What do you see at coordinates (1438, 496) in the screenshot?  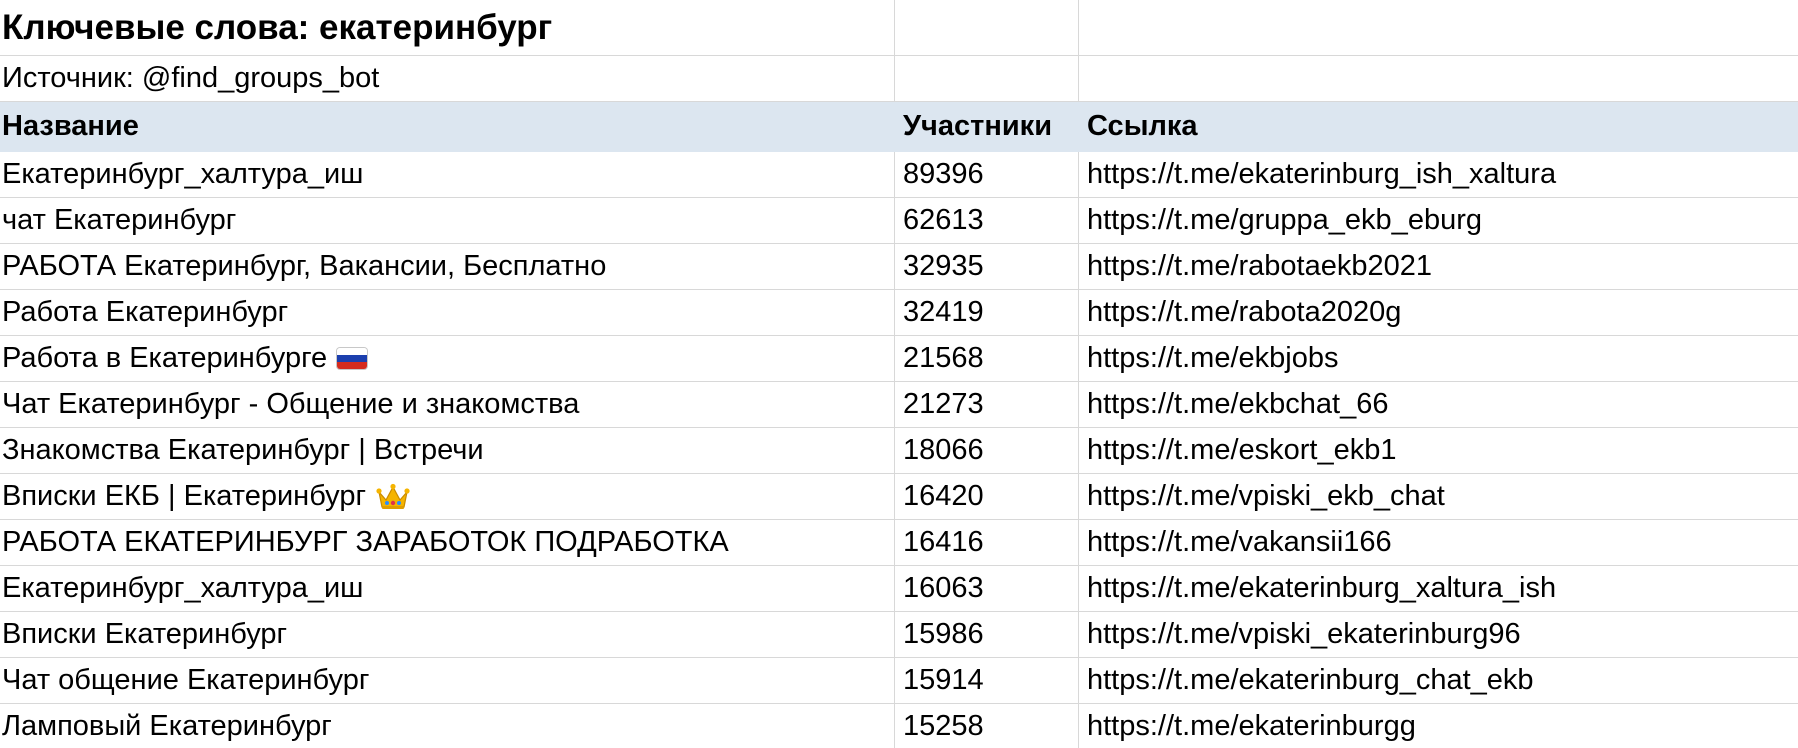 I see `group-link: https://t.me/vpiski_ekb_chat` at bounding box center [1438, 496].